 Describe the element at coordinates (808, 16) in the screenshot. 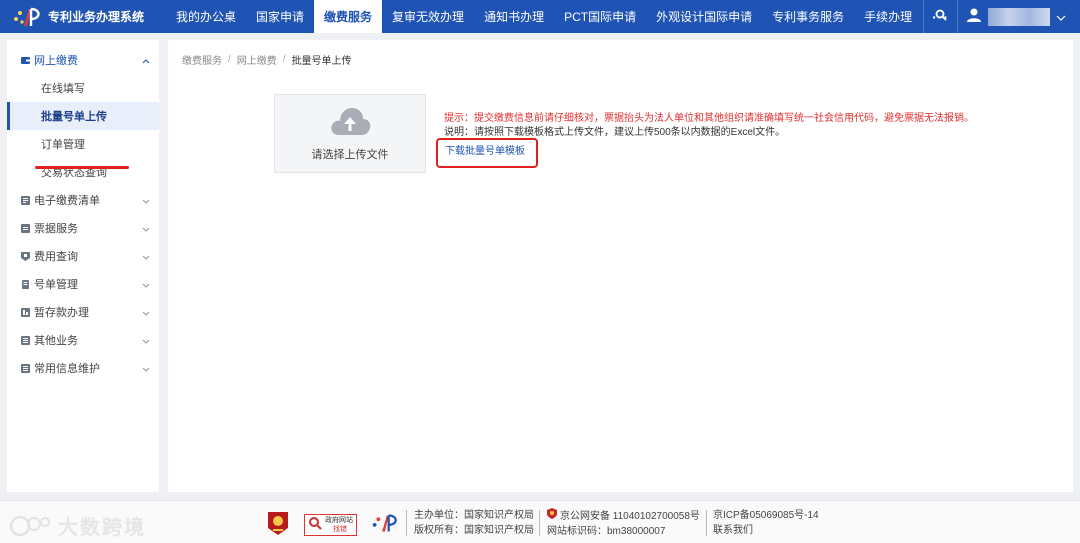

I see `nav-patent-affairs: 专利事务服务` at that location.